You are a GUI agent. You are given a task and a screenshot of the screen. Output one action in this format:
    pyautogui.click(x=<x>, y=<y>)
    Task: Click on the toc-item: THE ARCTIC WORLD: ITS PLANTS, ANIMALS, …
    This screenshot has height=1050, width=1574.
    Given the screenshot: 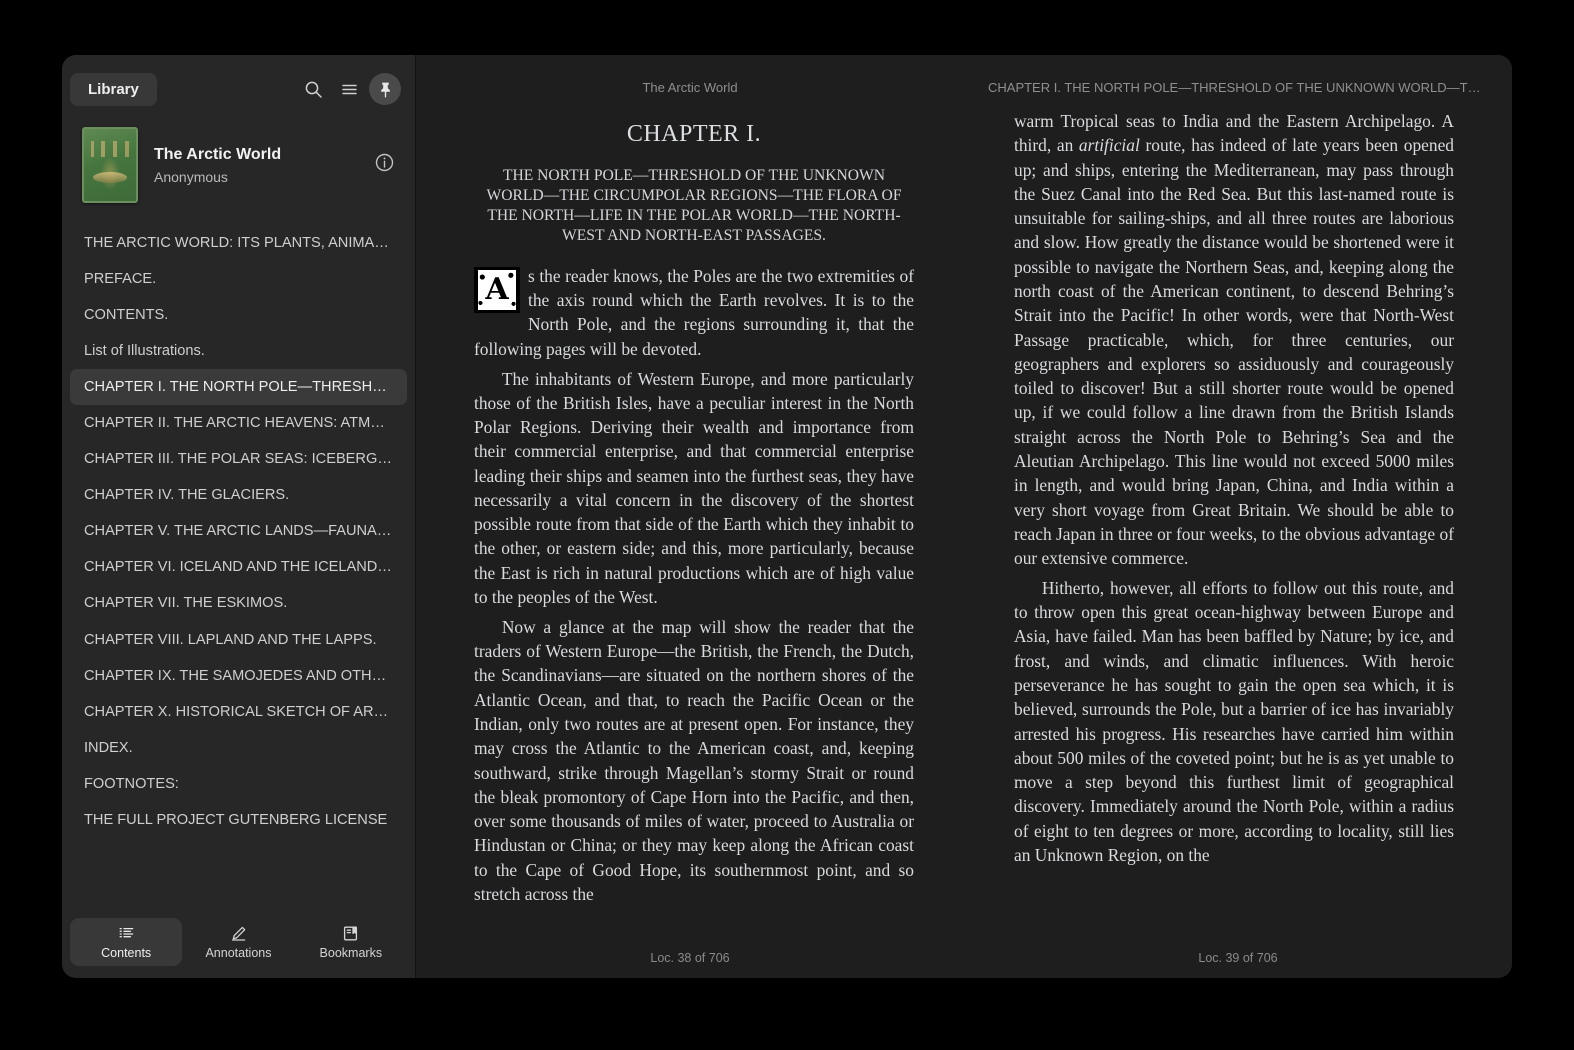 What is the action you would take?
    pyautogui.click(x=238, y=243)
    